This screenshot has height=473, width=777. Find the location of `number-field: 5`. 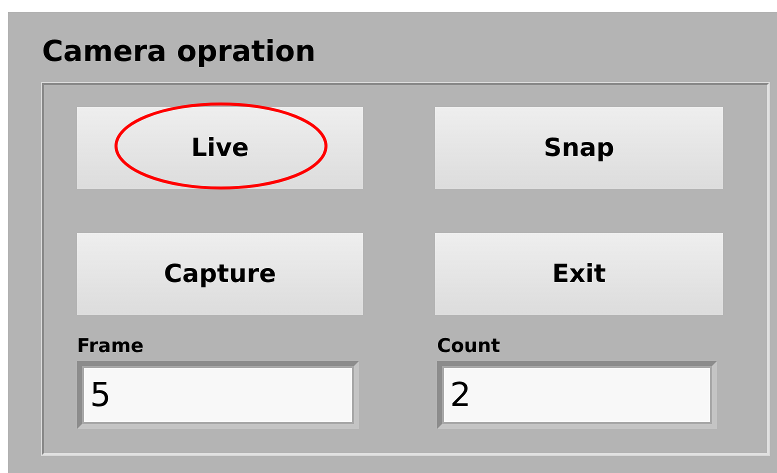

number-field: 5 is located at coordinates (218, 395).